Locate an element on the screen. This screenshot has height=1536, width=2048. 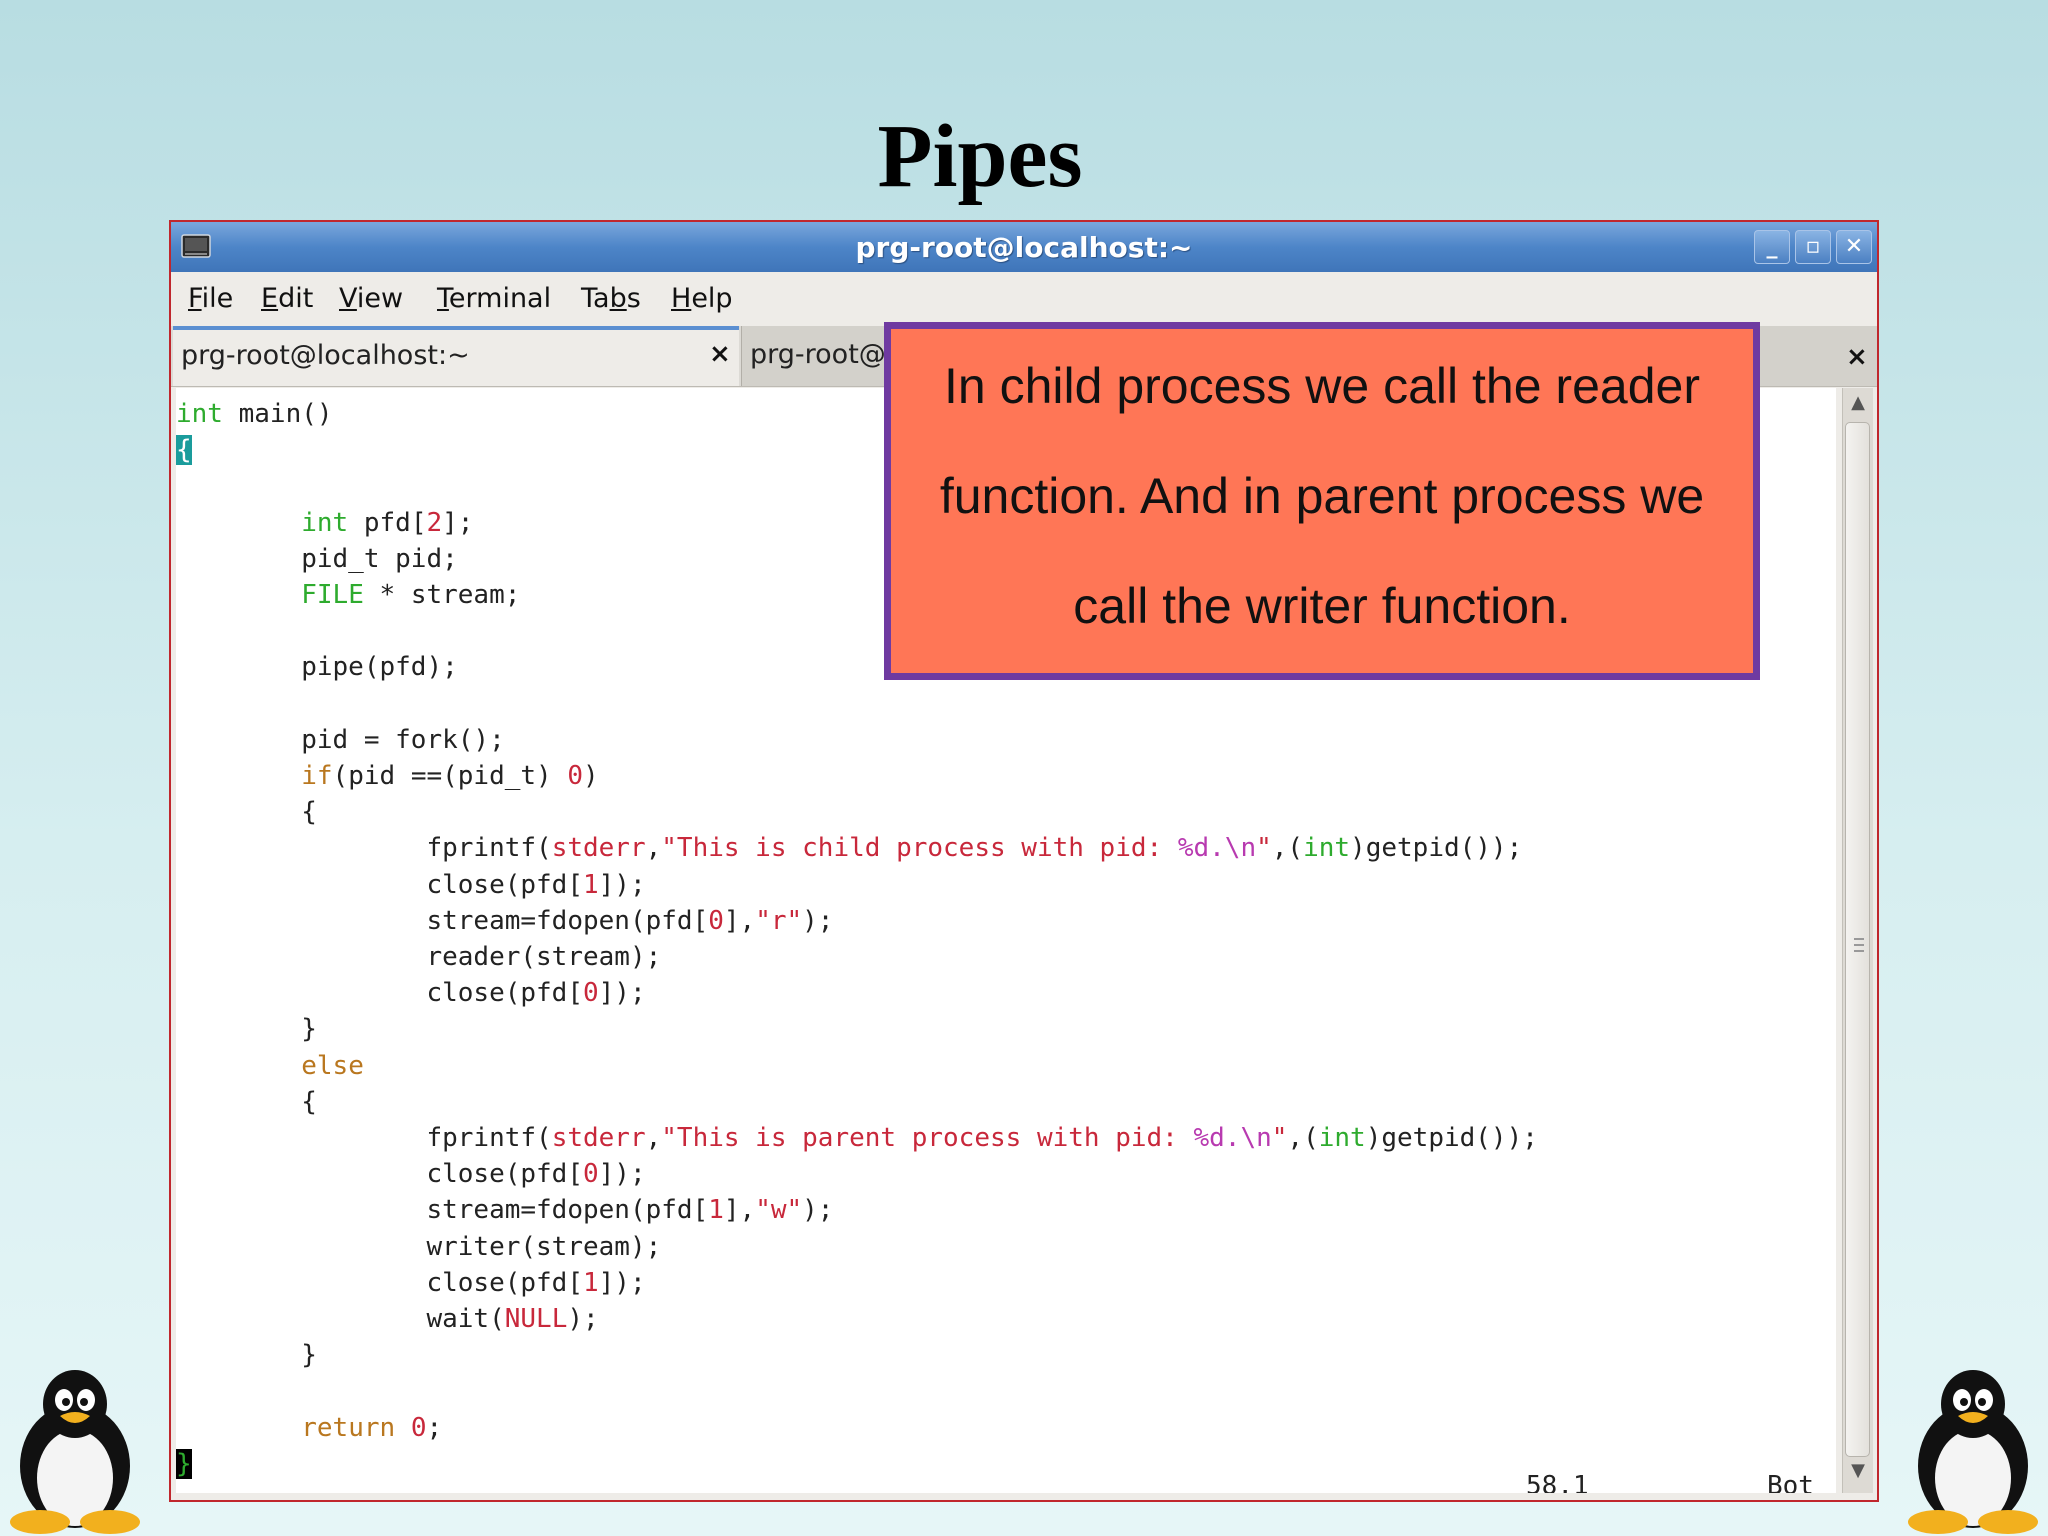
tab-1-label: prg-root@localhost:~ is located at coordinates (325, 355).